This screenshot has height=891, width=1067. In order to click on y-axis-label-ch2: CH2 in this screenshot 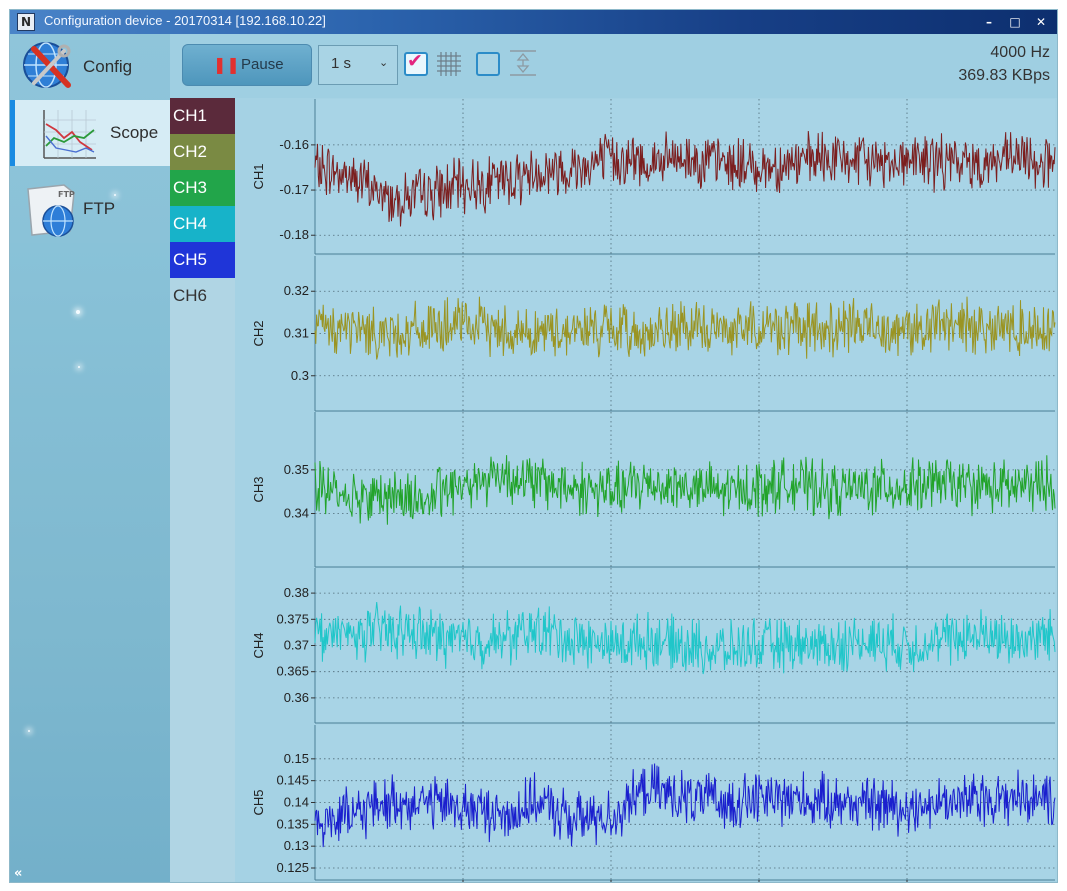, I will do `click(258, 333)`.